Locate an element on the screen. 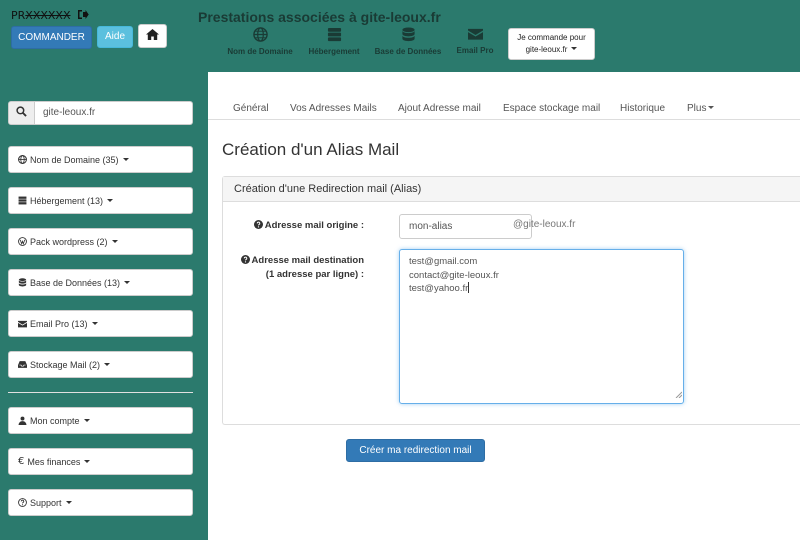  top-nav-email-pro: Email Pro is located at coordinates (475, 41).